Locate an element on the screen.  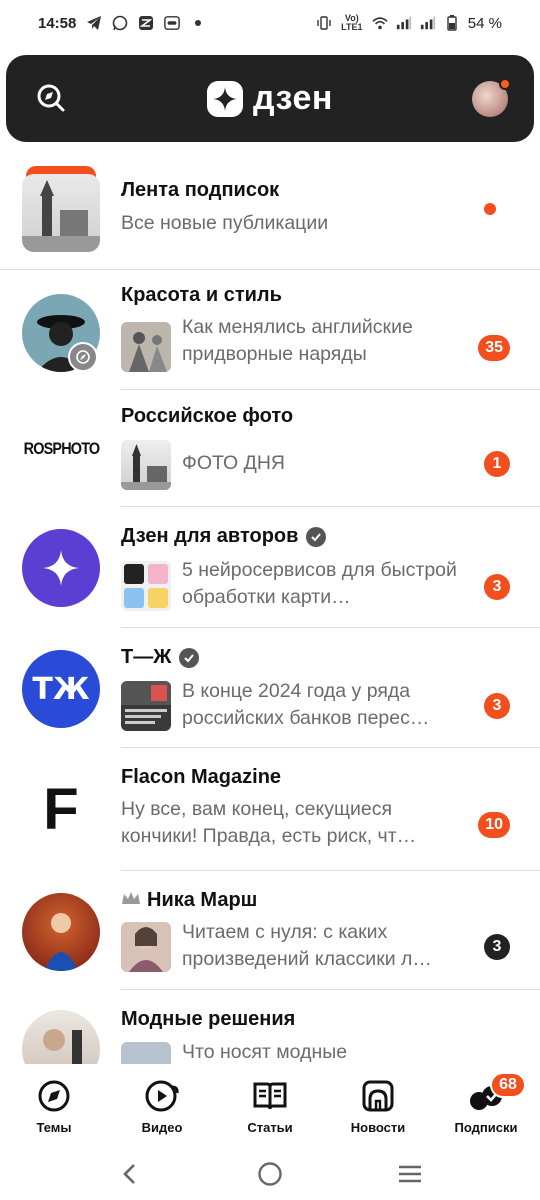
feed-thumbnail is located at coordinates (61, 209).